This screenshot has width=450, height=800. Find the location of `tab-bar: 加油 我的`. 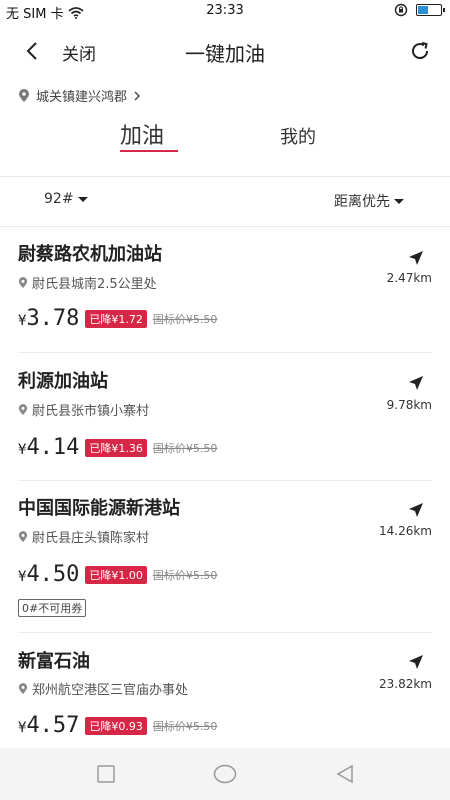

tab-bar: 加油 我的 is located at coordinates (225, 140).